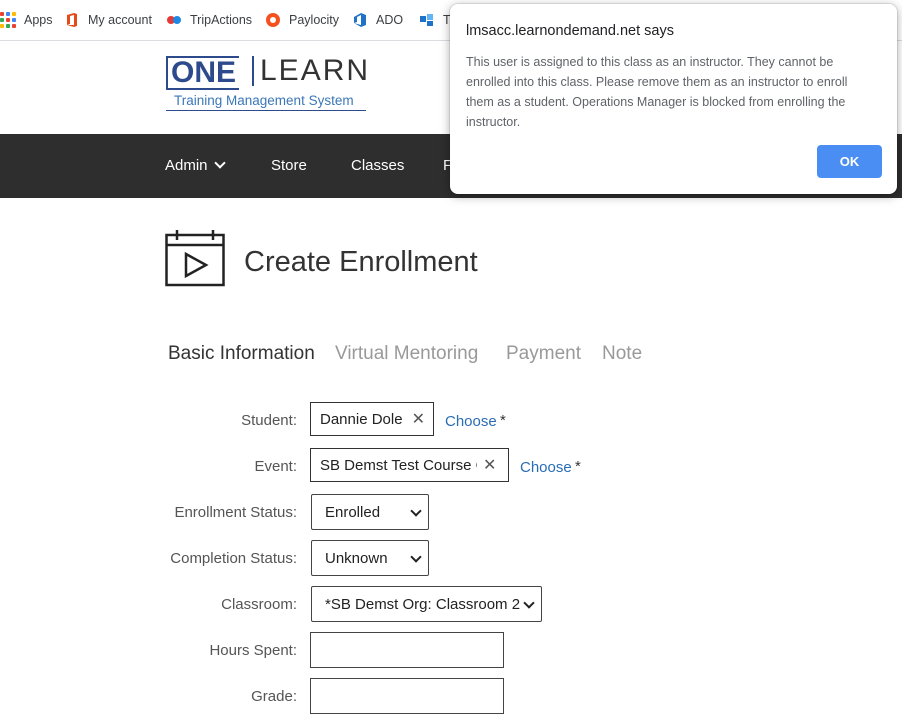 The height and width of the screenshot is (717, 902). What do you see at coordinates (407, 650) in the screenshot?
I see `hours-spent-input` at bounding box center [407, 650].